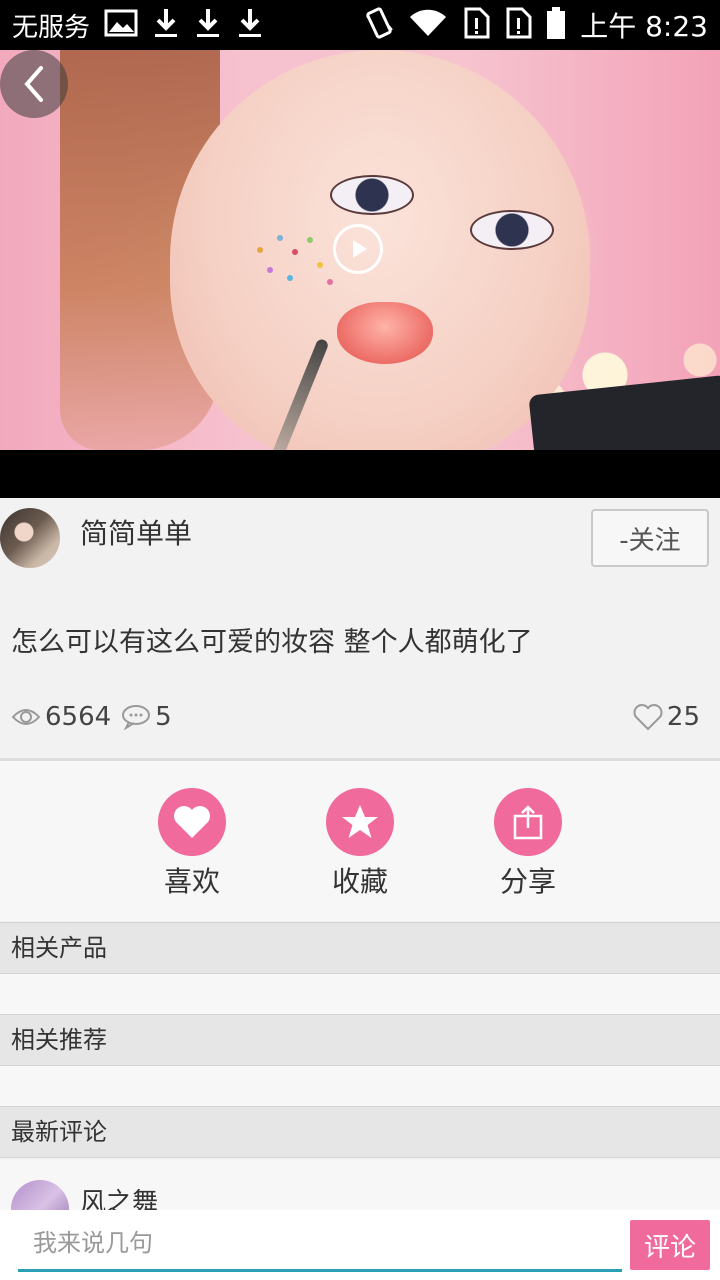 The width and height of the screenshot is (720, 1280). I want to click on like-button: 喜欢, so click(192, 844).